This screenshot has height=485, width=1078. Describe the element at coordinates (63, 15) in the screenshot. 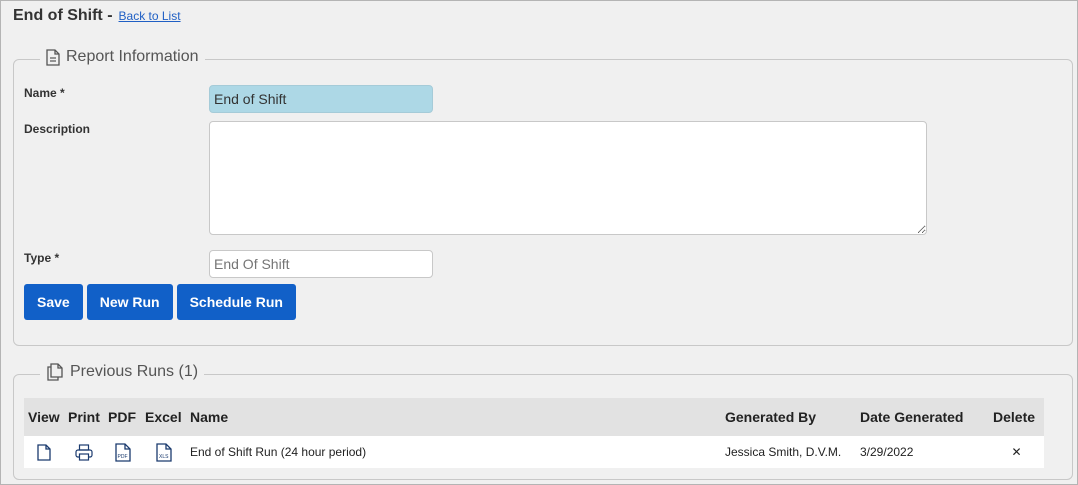

I see `page-title: End of Shift -` at that location.